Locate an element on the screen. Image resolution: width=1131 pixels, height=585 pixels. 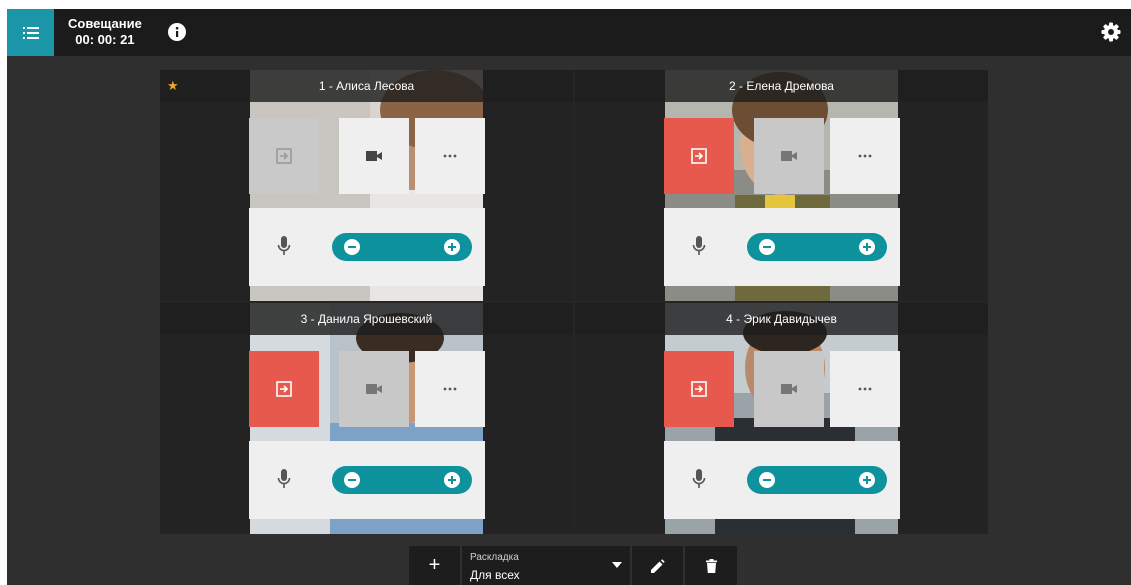
participant-tile-3: 3 - Данила Ярошевский is located at coordinates (366, 418).